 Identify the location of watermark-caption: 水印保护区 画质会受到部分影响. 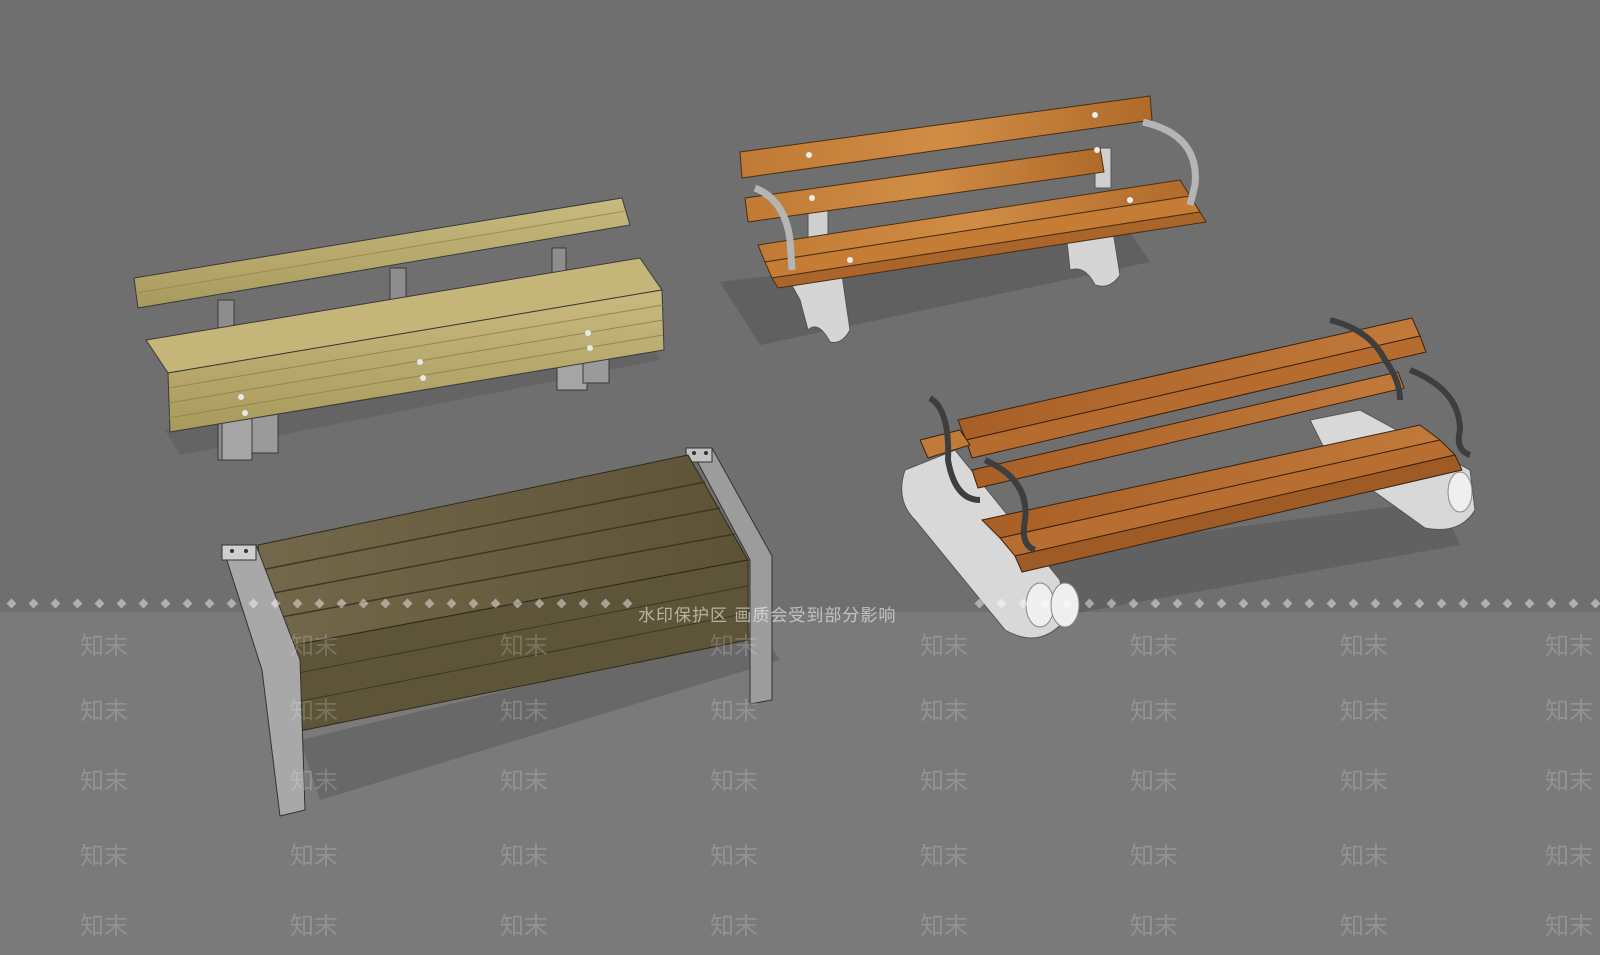
(767, 616).